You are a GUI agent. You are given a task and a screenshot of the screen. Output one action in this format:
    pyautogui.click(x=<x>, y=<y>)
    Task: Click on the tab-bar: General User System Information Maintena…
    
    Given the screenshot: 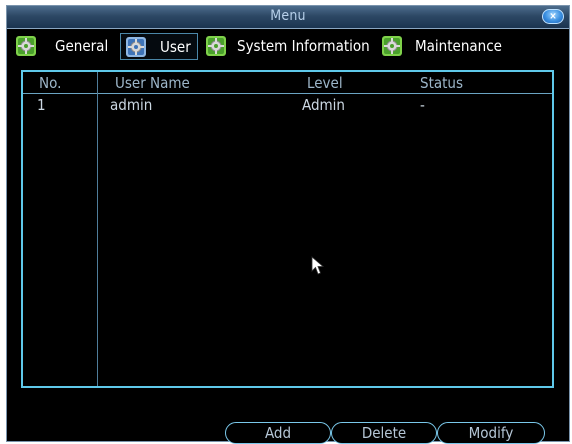 What is the action you would take?
    pyautogui.click(x=288, y=46)
    